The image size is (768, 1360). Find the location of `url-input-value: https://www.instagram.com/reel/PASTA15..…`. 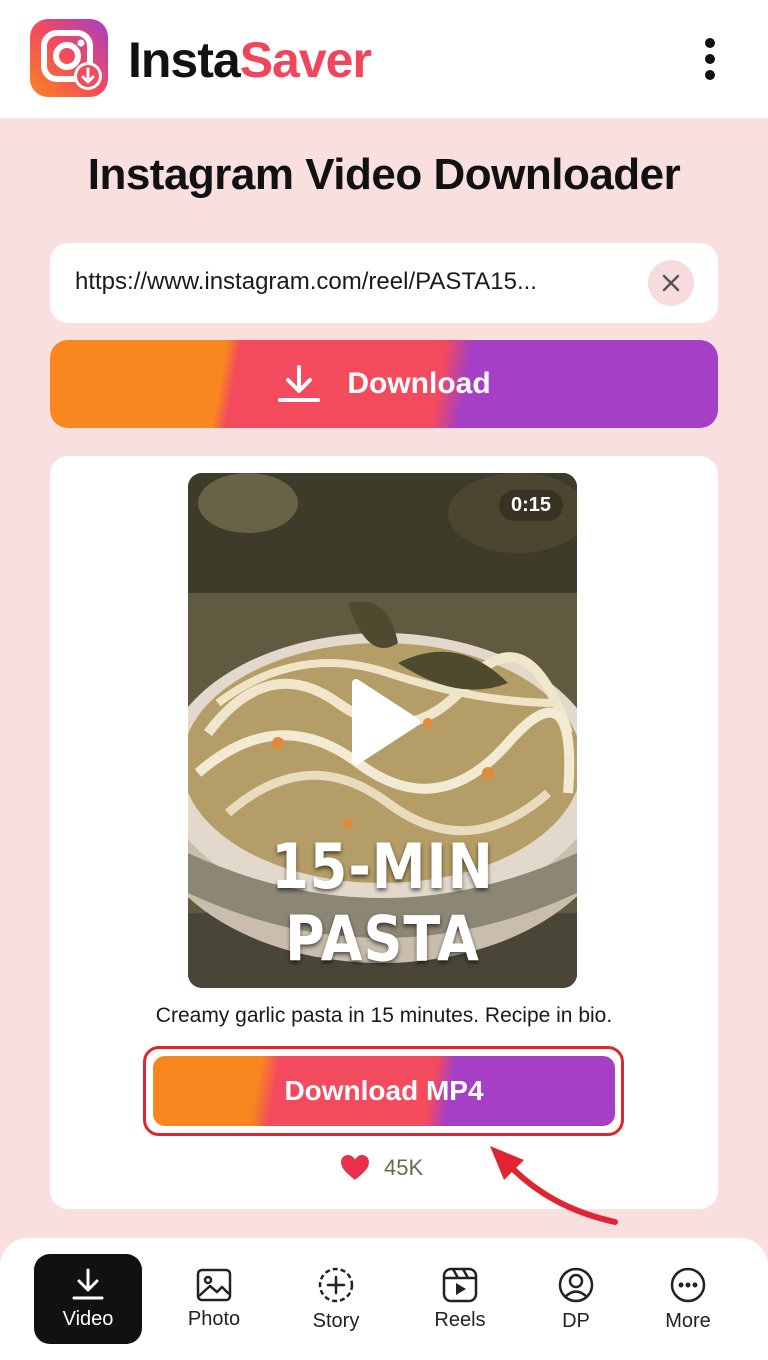

url-input-value: https://www.instagram.com/reel/PASTA15..… is located at coordinates (355, 282).